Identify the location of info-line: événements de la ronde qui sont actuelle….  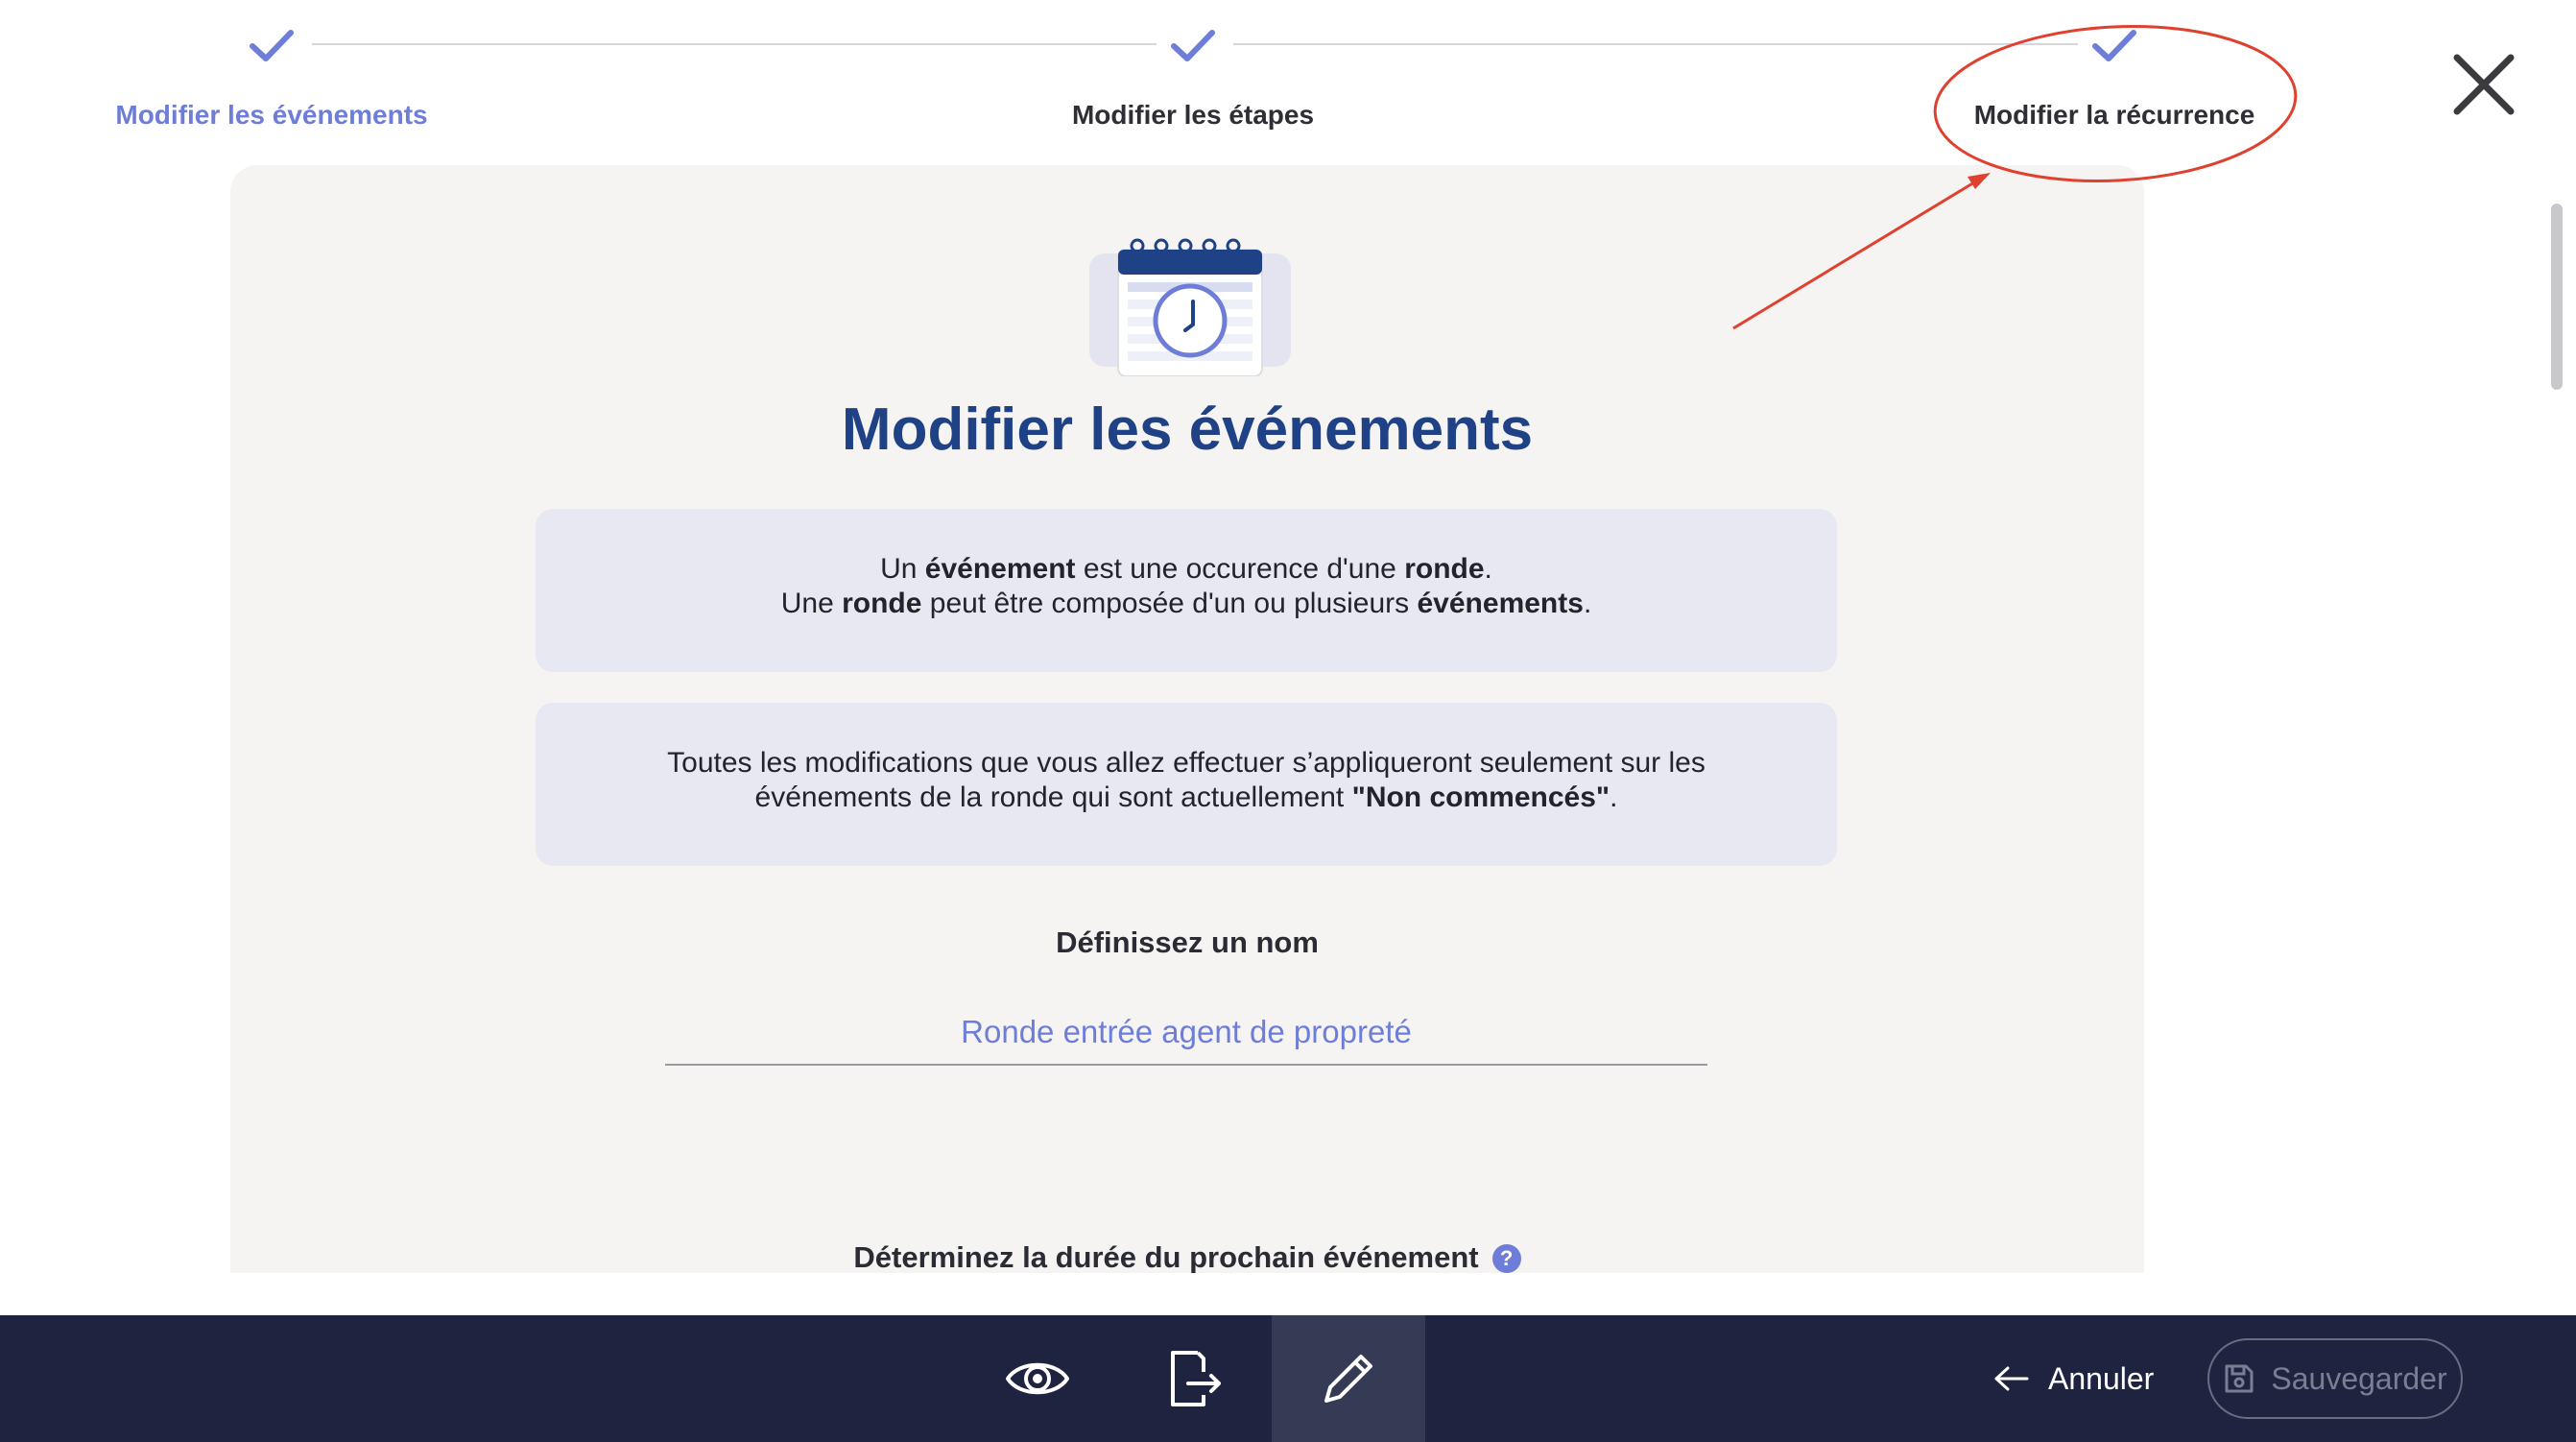
(1186, 797).